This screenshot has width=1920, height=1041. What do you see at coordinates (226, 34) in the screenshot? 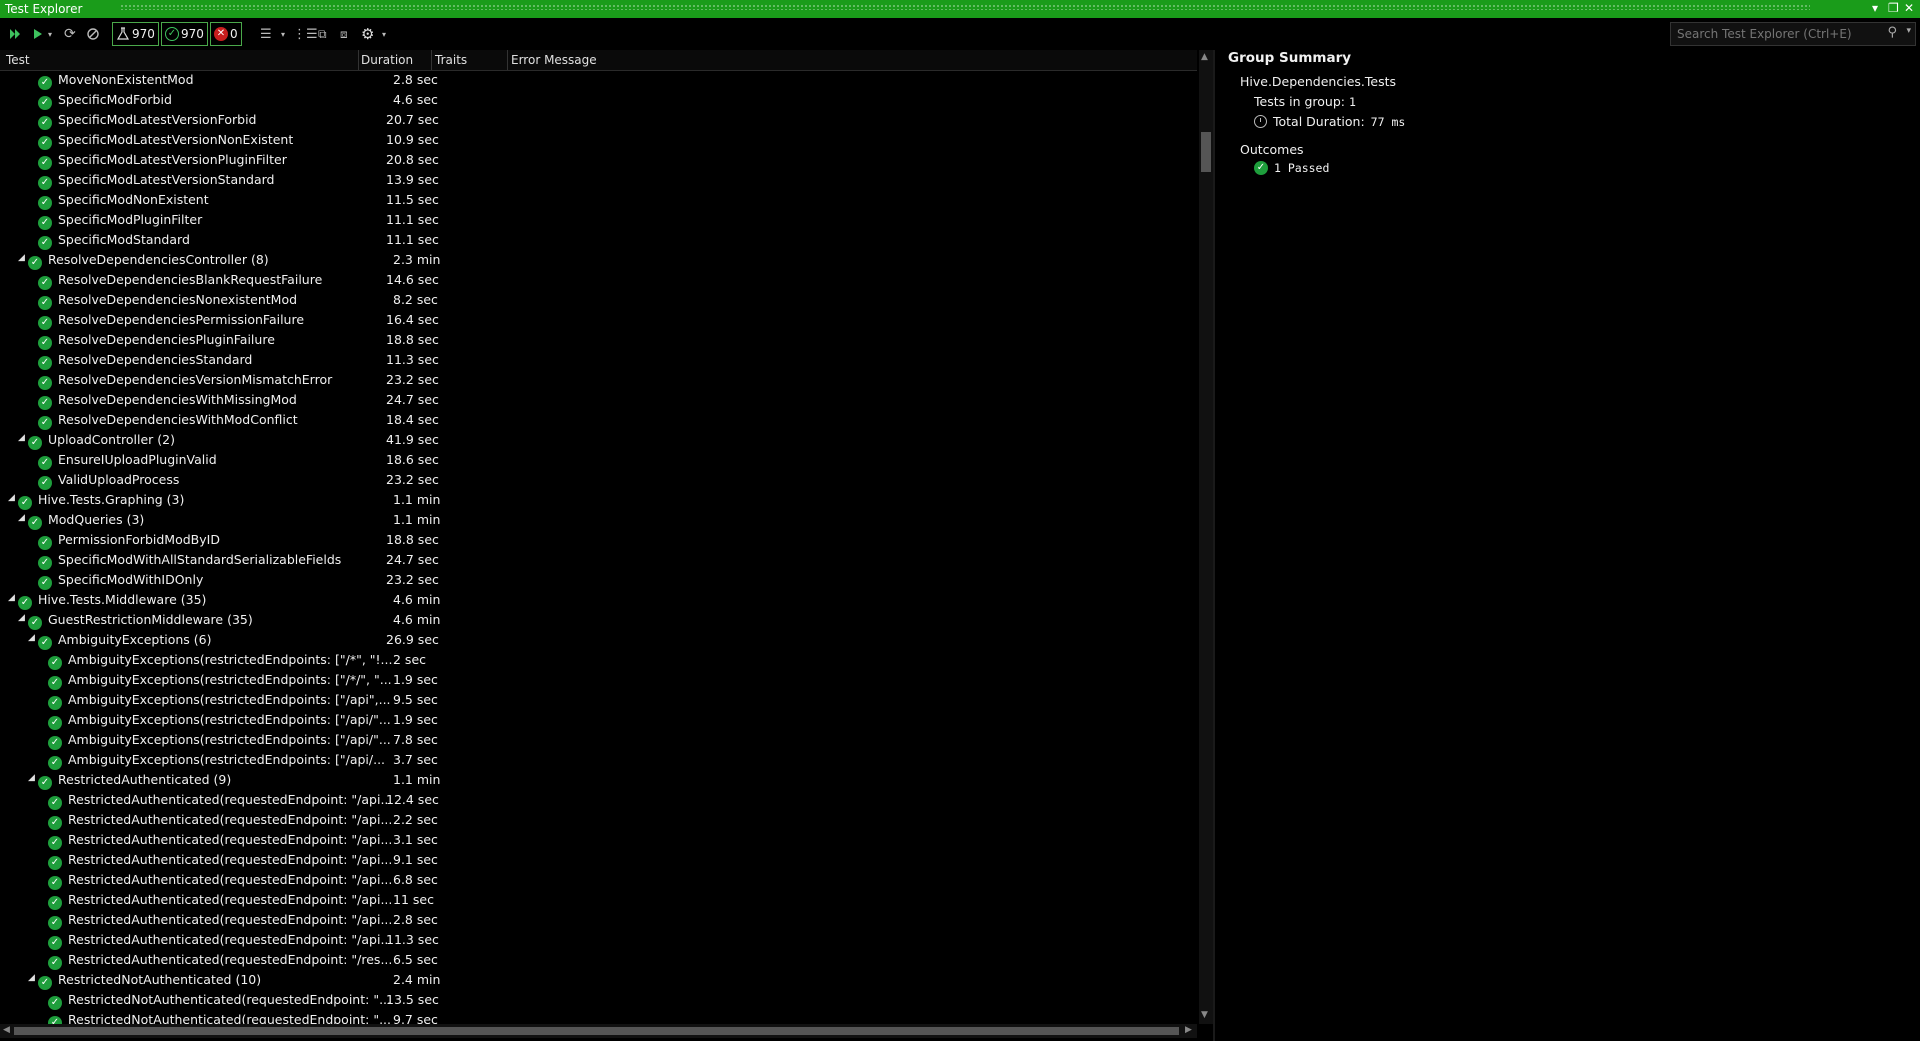
I see `failed-tests-filter: ✕ 0` at bounding box center [226, 34].